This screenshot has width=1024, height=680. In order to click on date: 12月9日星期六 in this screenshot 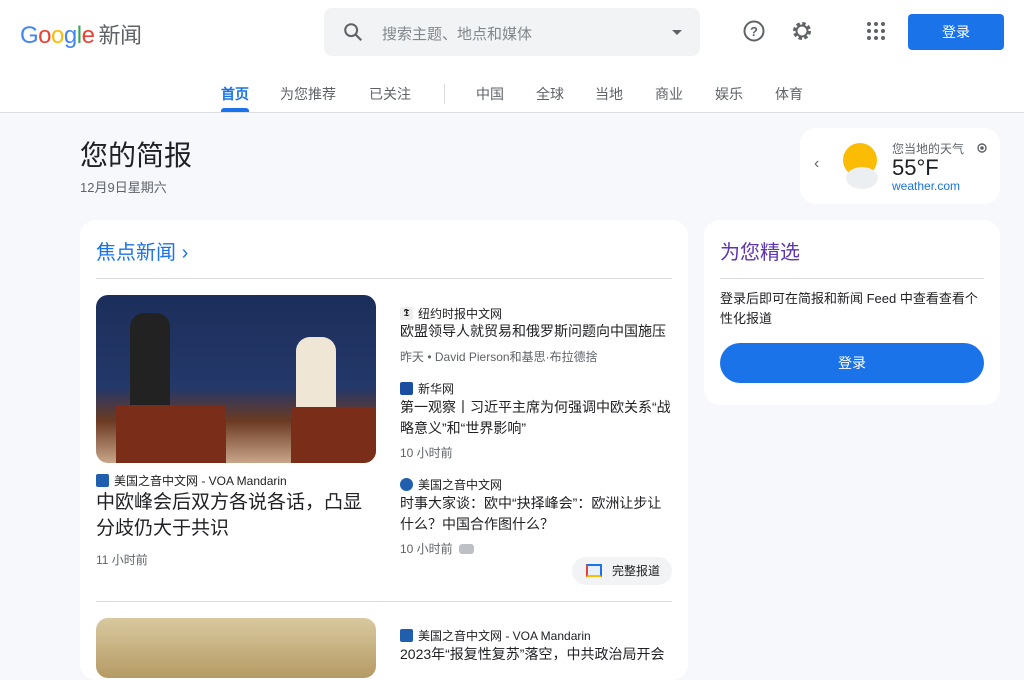, I will do `click(123, 187)`.